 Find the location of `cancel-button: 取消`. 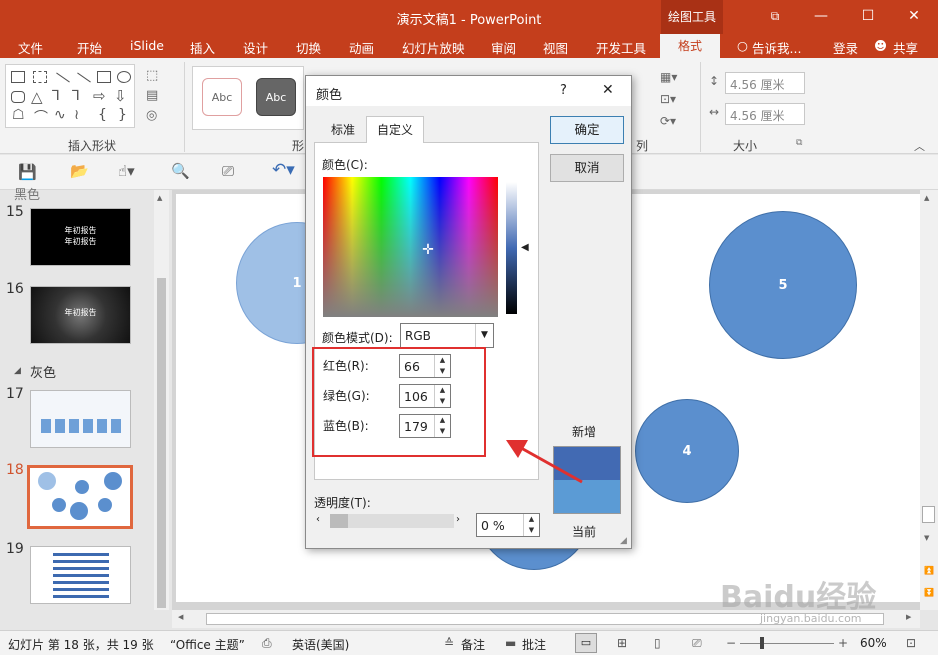

cancel-button: 取消 is located at coordinates (587, 168).